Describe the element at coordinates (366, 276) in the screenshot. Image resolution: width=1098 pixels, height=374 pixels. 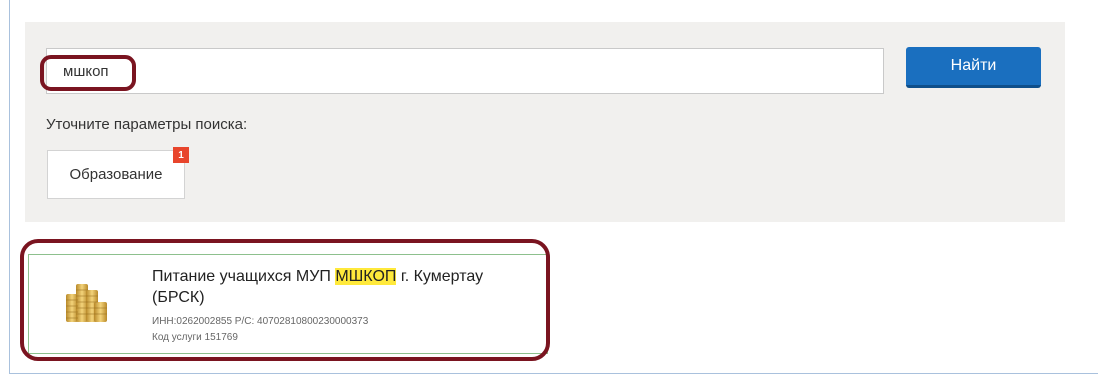
I see `search-match-highlight: МШКОП` at that location.